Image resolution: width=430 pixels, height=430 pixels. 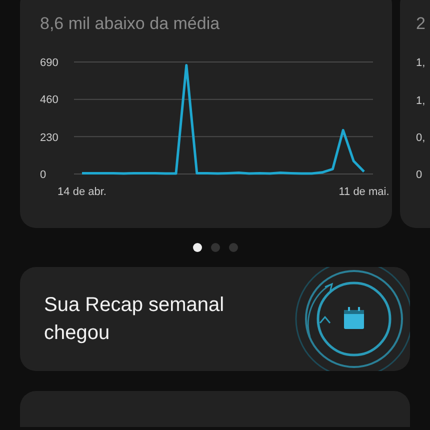 I want to click on card-subtitle: 8,6 mil abaixo da média, so click(x=130, y=24).